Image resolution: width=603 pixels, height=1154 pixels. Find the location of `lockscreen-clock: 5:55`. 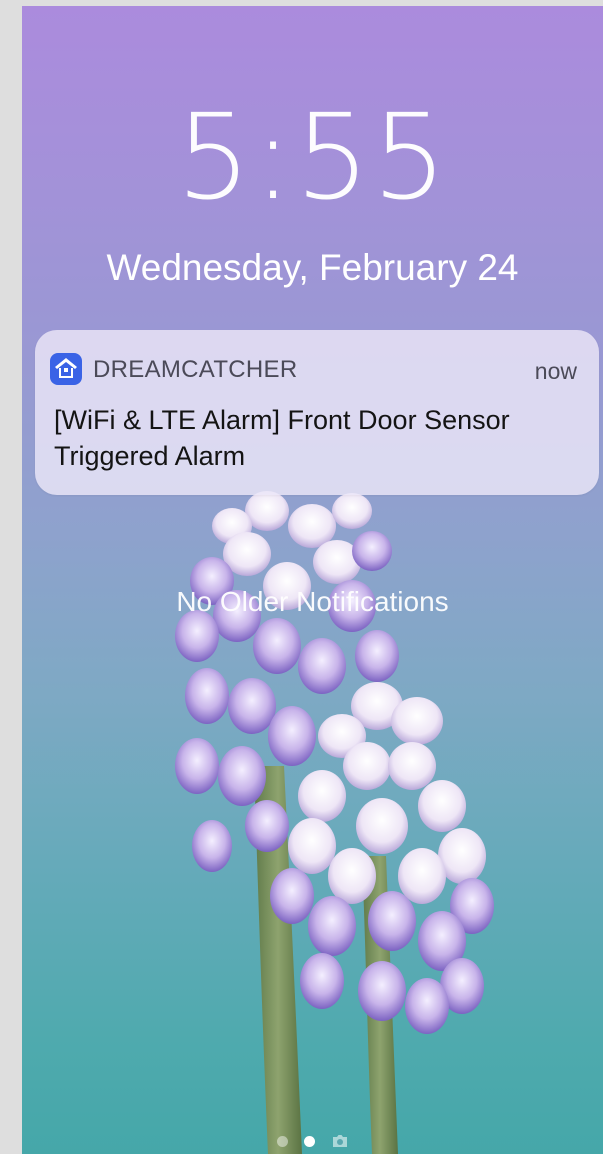

lockscreen-clock: 5:55 is located at coordinates (312, 157).